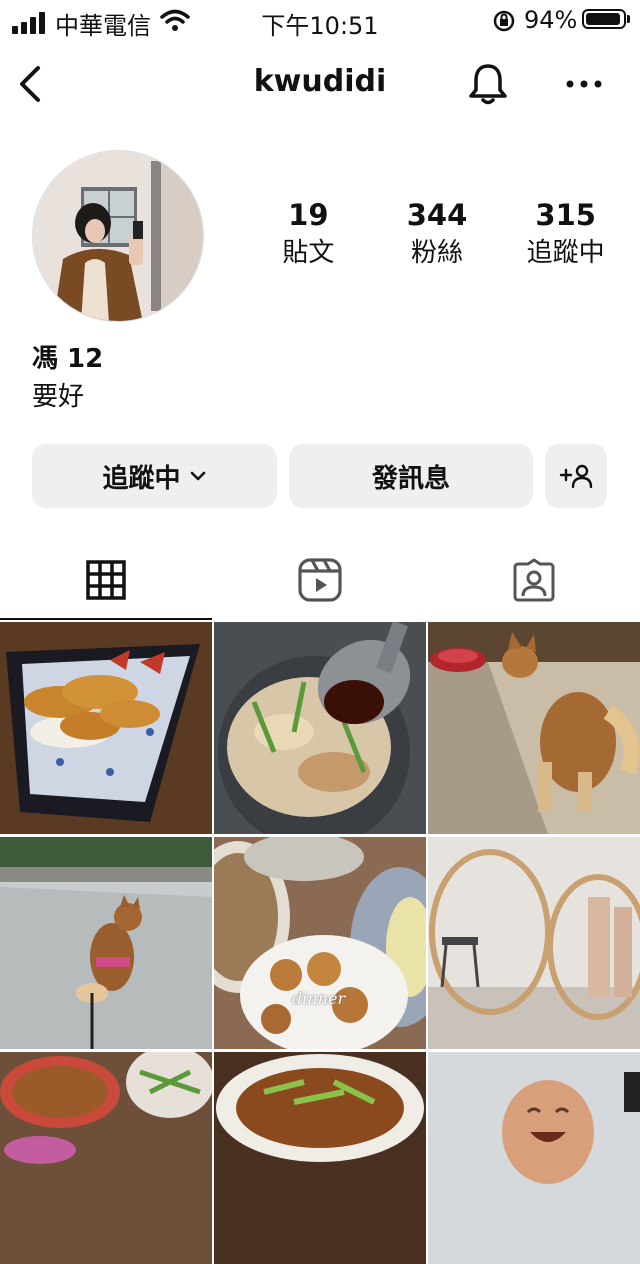 The width and height of the screenshot is (640, 1264). I want to click on followers-stat: 344 粉絲, so click(437, 233).